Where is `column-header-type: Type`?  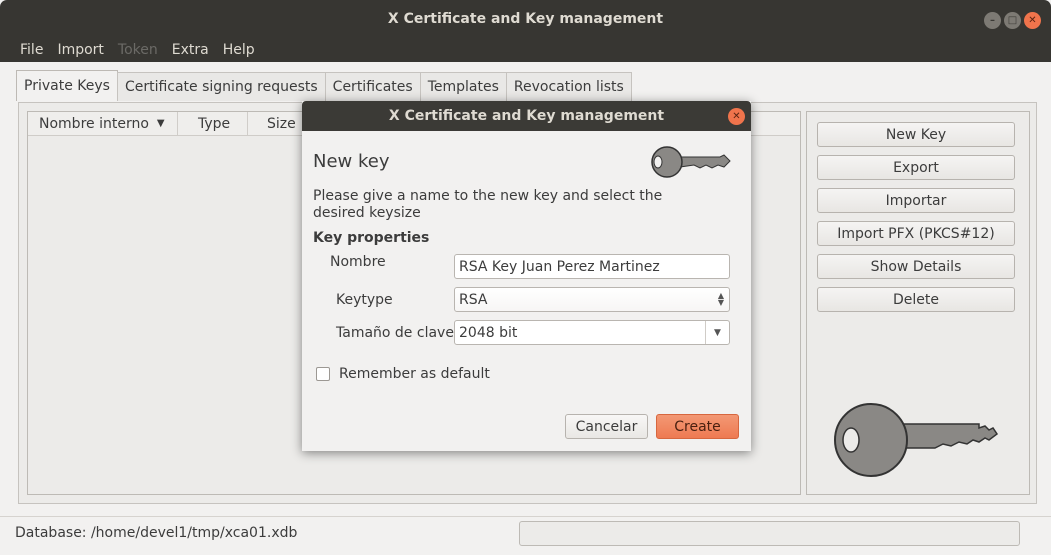 column-header-type: Type is located at coordinates (213, 123).